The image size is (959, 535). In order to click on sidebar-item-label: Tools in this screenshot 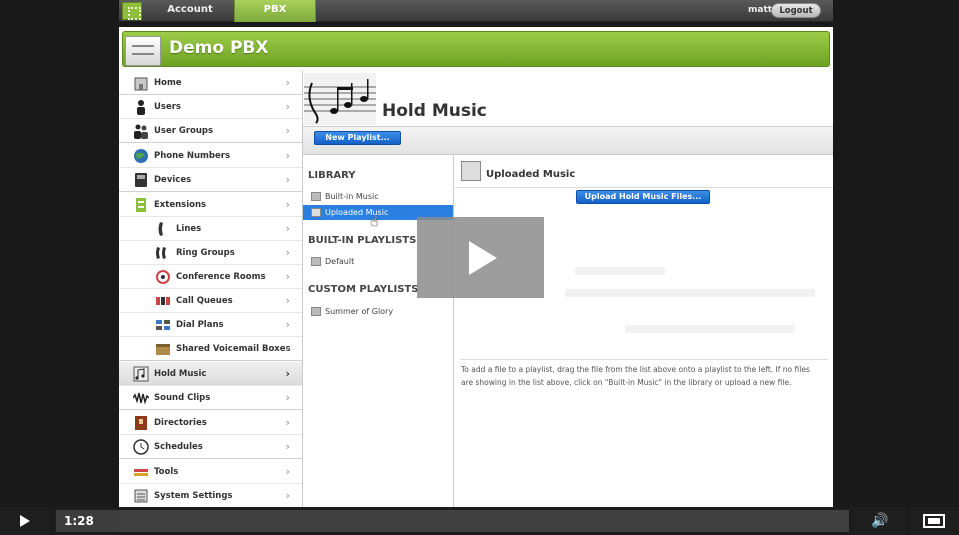, I will do `click(166, 472)`.